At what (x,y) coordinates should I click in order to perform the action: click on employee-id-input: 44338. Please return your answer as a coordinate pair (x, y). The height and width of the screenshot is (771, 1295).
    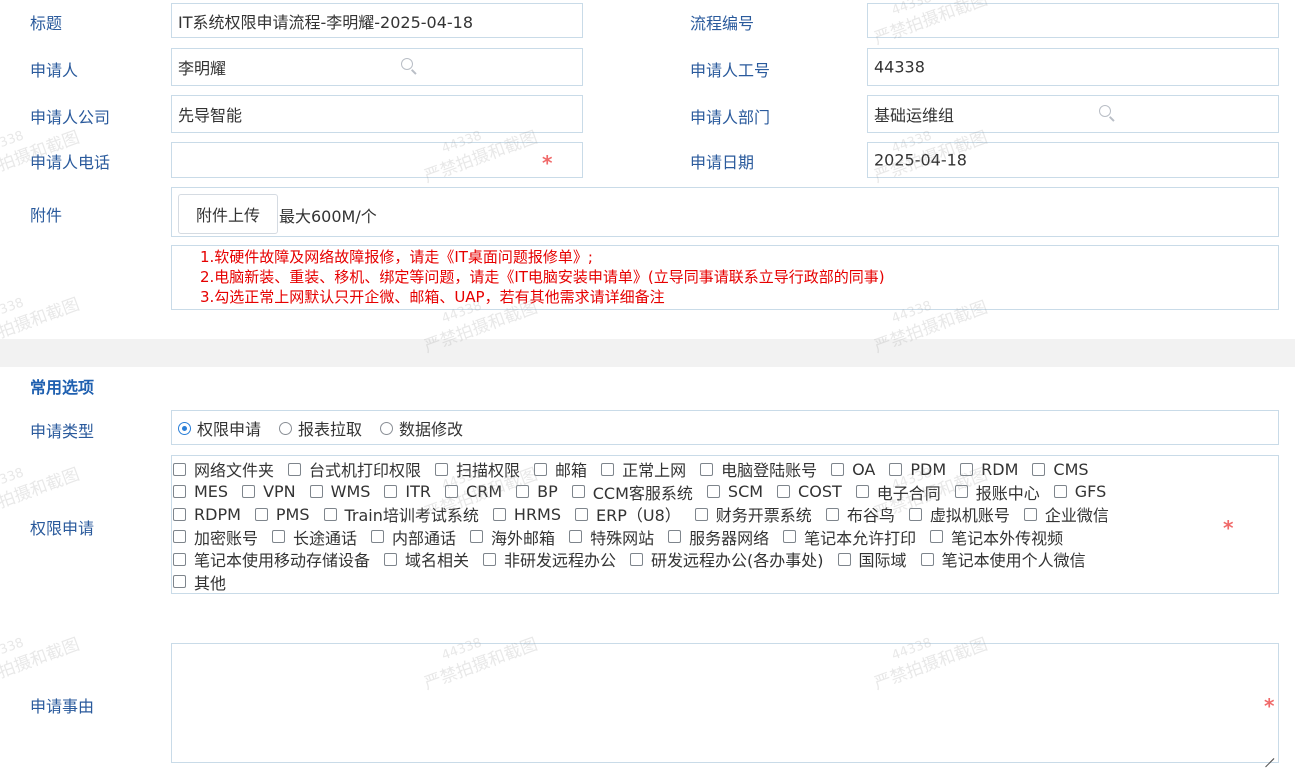
    Looking at the image, I should click on (1073, 67).